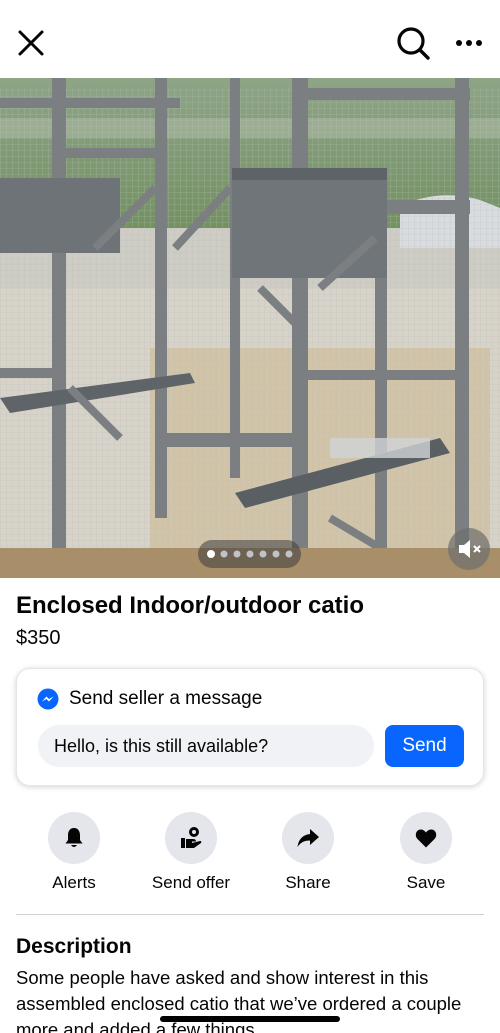  I want to click on top-bar, so click(250, 39).